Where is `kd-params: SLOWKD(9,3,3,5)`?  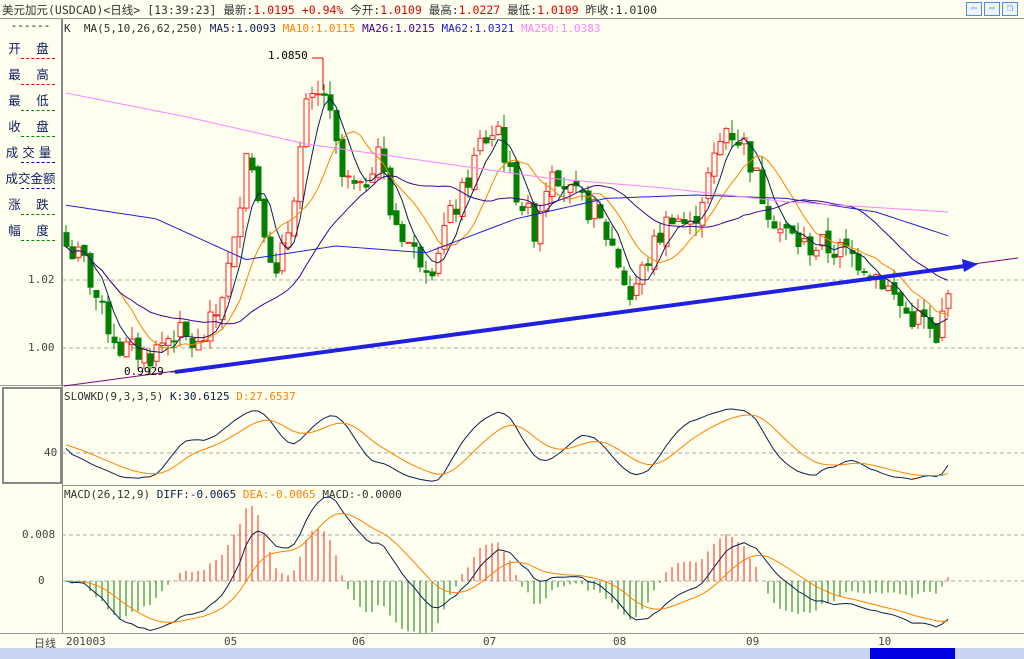
kd-params: SLOWKD(9,3,3,5) is located at coordinates (114, 396).